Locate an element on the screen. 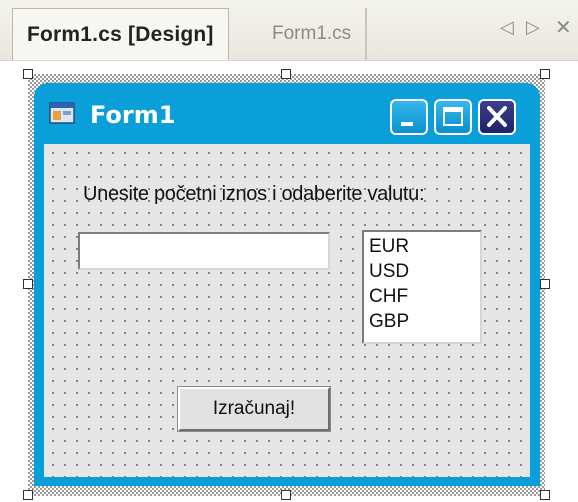 The width and height of the screenshot is (578, 502). tab-form1-design: Form1.cs [Design] is located at coordinates (120, 34).